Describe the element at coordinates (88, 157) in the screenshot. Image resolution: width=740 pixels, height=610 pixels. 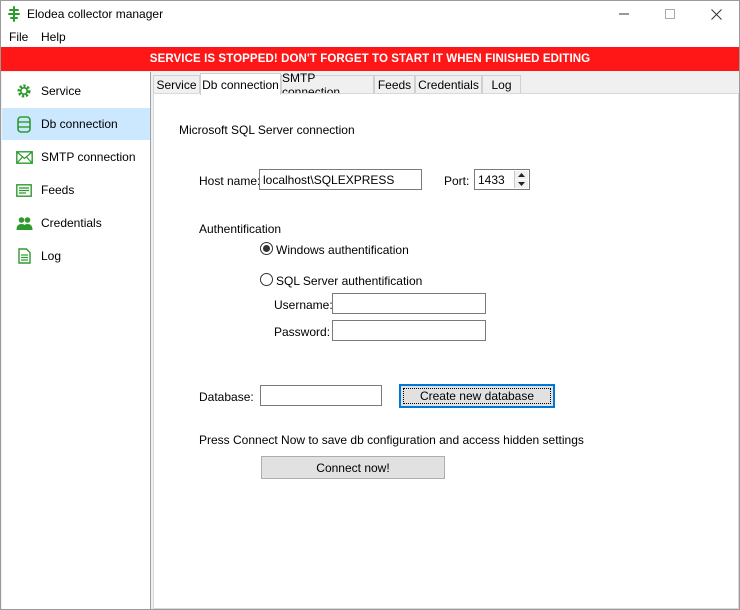
I see `sidebar-item-label: SMTP connection` at that location.